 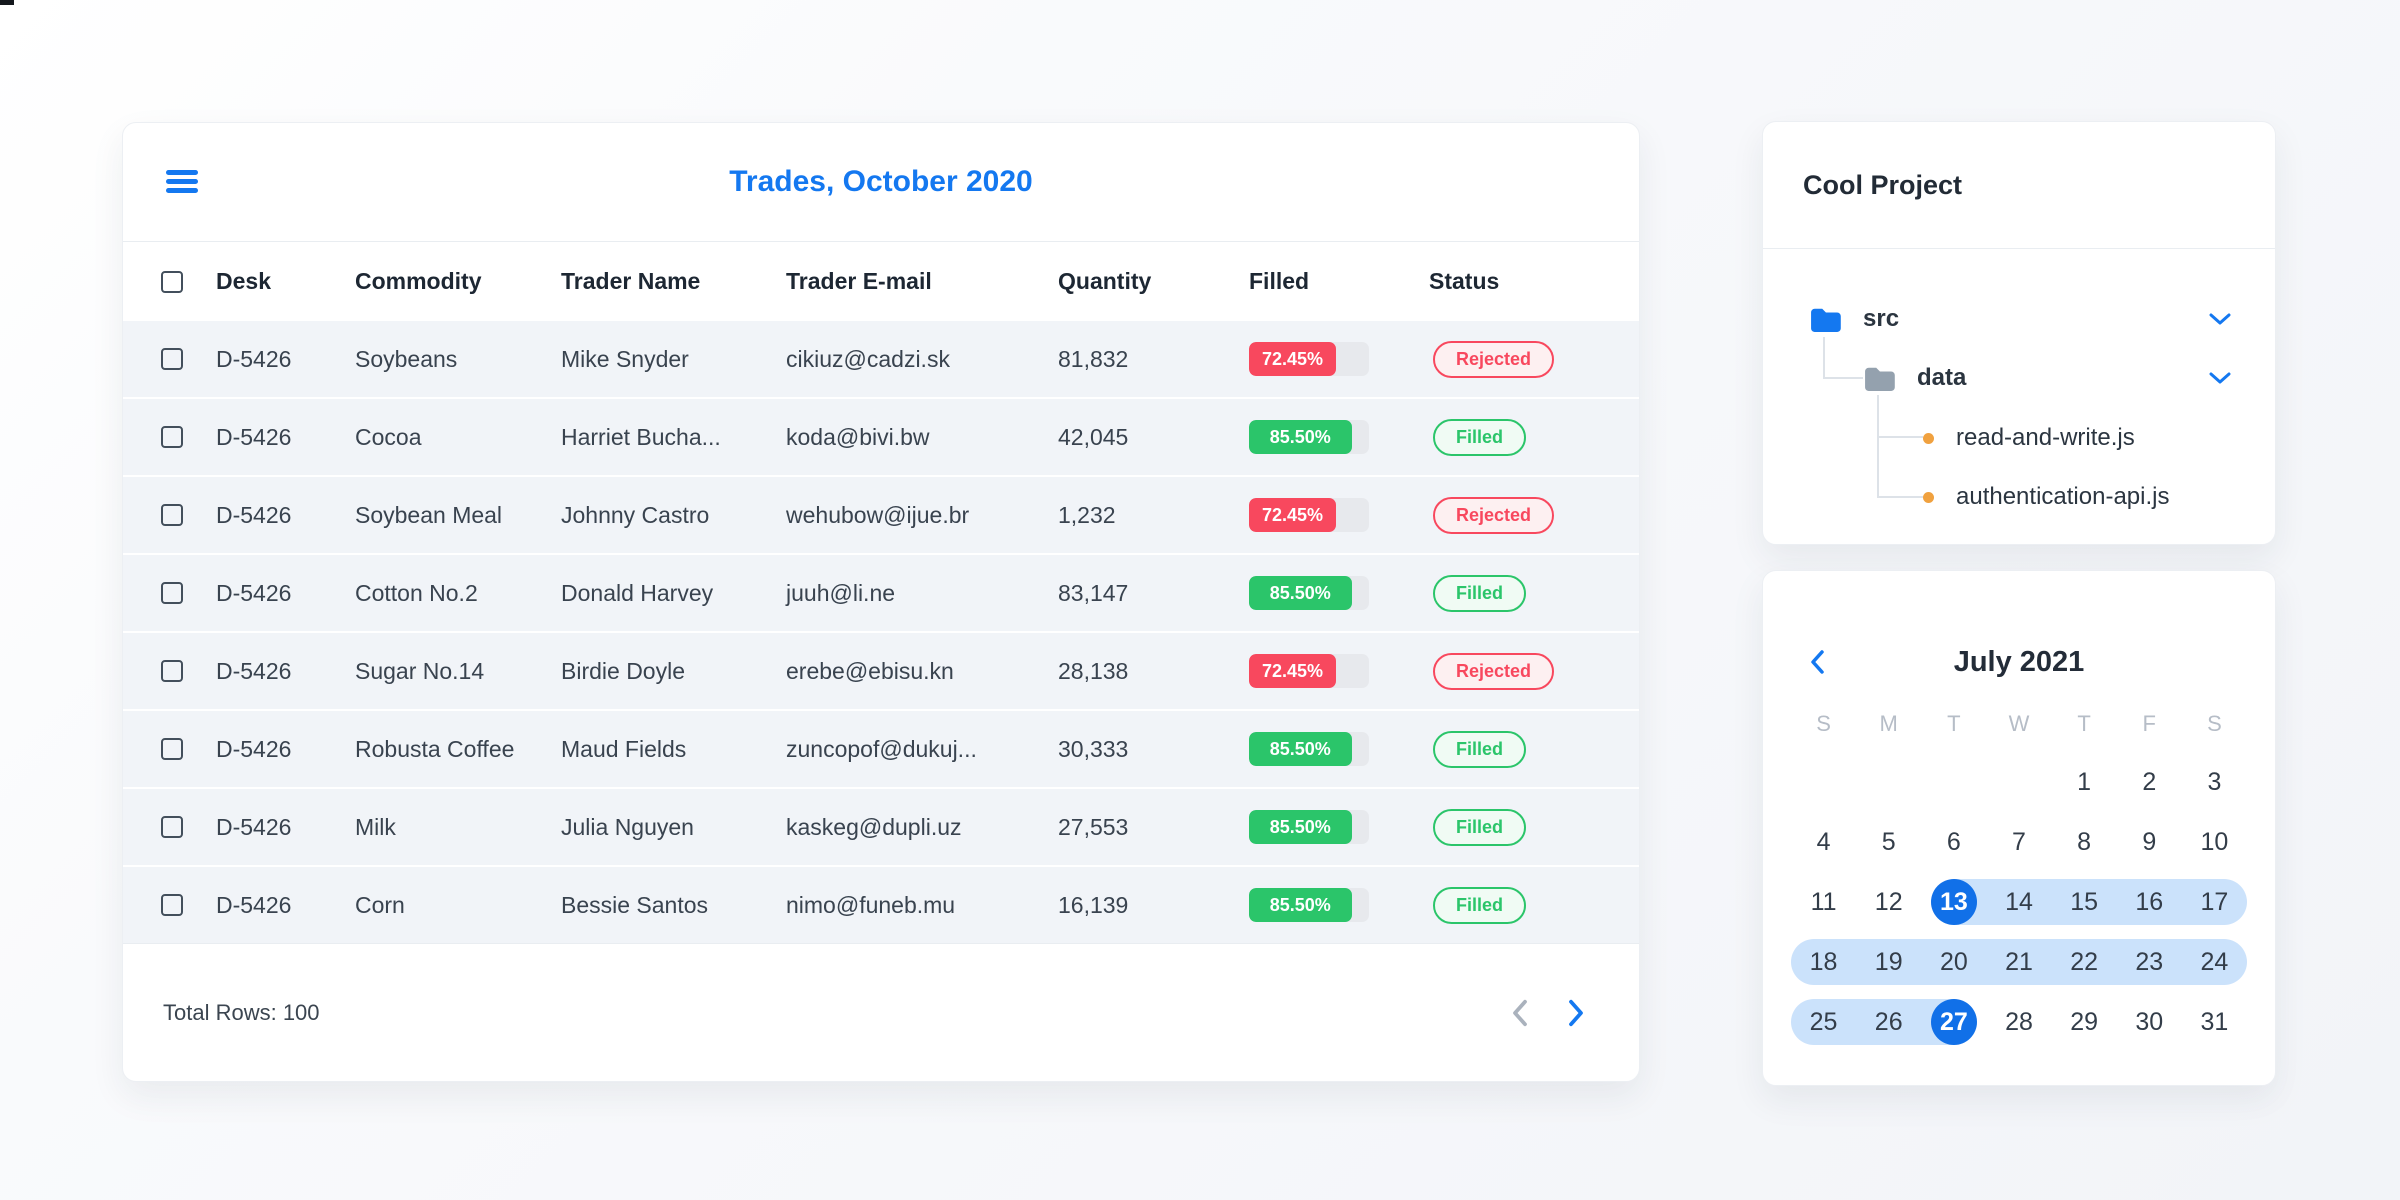 I want to click on column-header-commodity: Commodity, so click(x=418, y=281).